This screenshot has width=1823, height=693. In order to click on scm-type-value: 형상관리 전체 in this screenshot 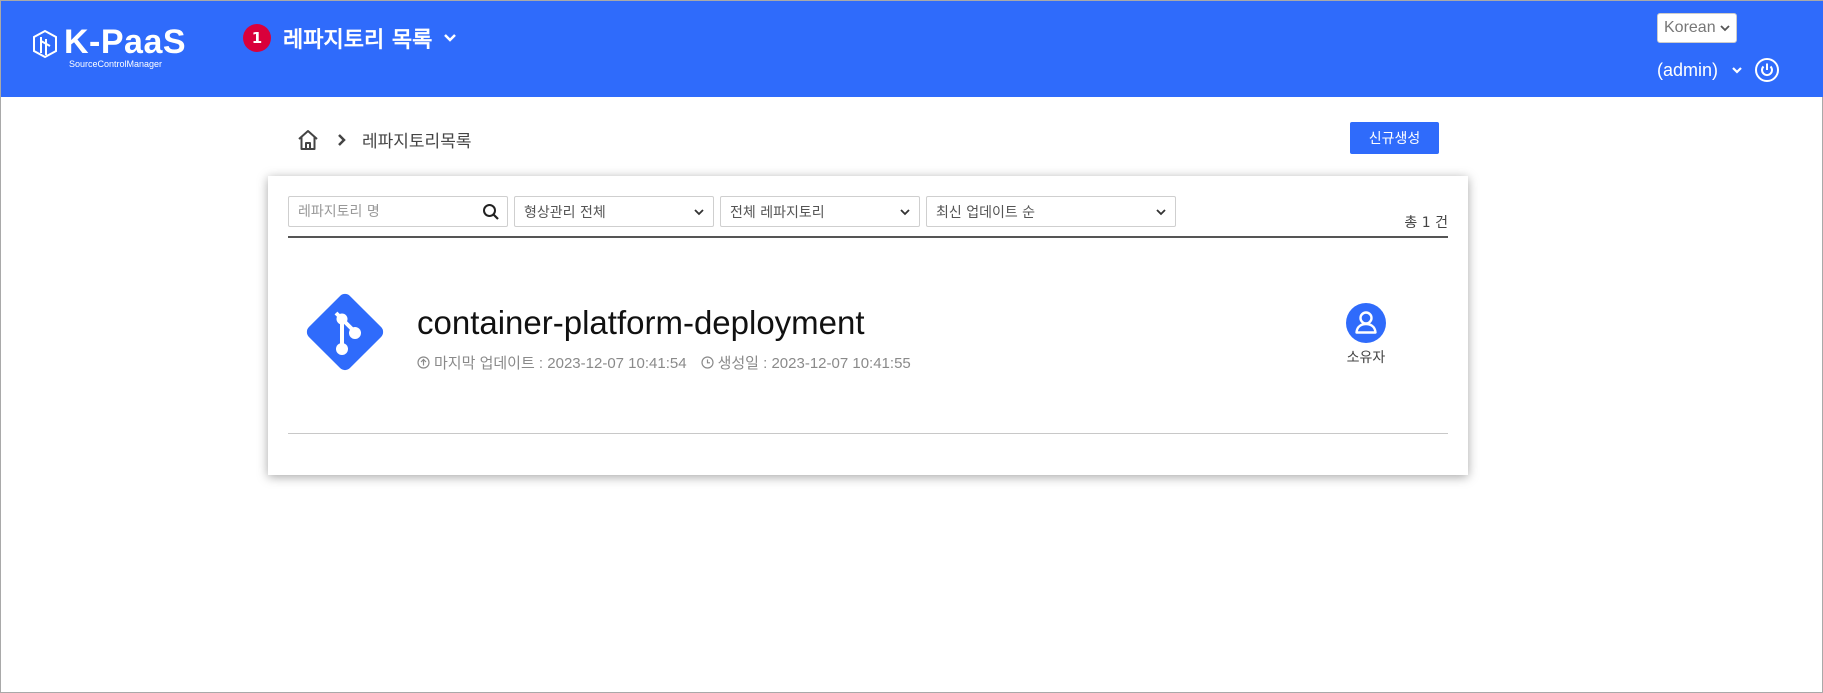, I will do `click(565, 212)`.